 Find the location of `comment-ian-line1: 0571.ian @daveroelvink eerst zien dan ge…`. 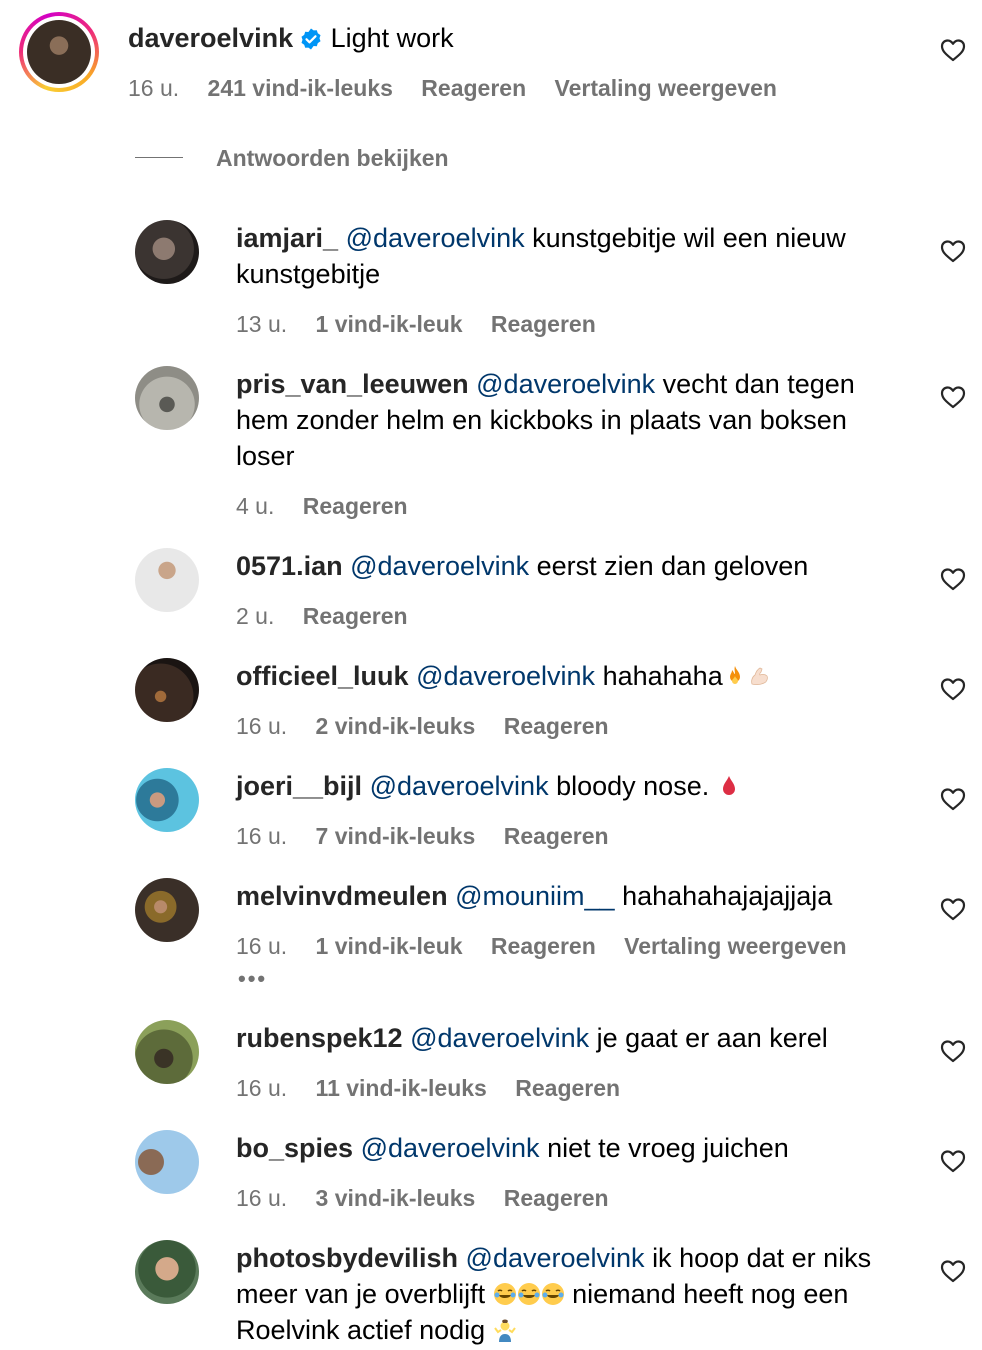

comment-ian-line1: 0571.ian @daveroelvink eerst zien dan ge… is located at coordinates (522, 566).